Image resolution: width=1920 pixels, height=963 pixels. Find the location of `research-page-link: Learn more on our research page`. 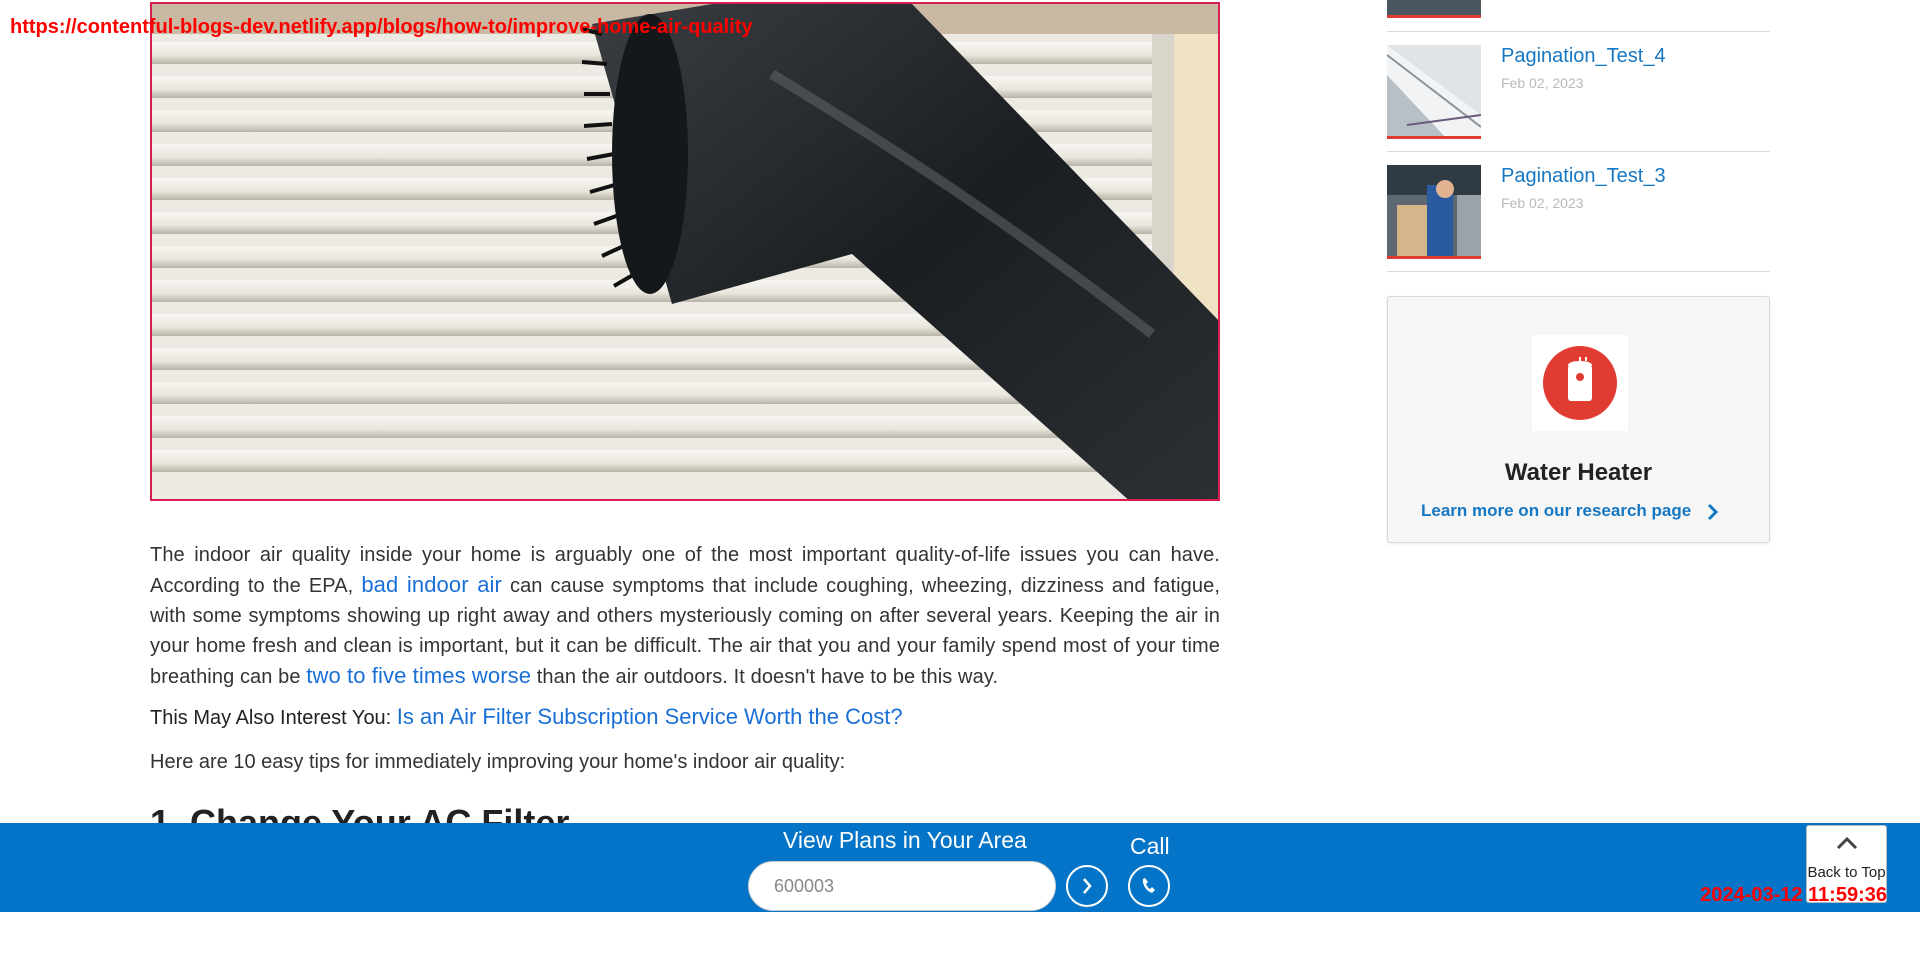

research-page-link: Learn more on our research page is located at coordinates (1556, 511).